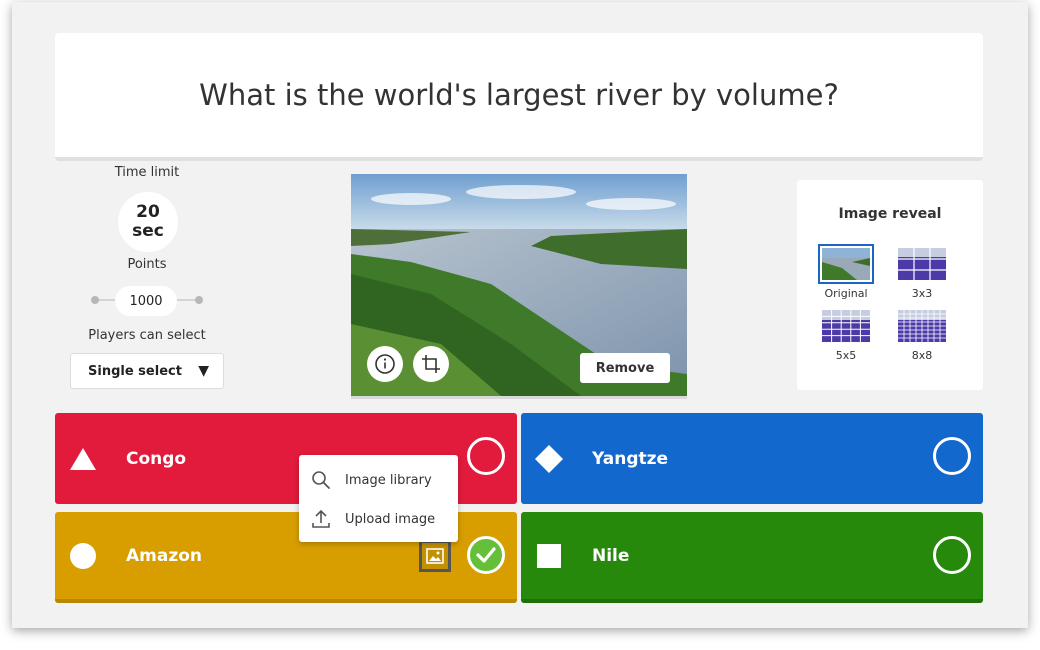 The image size is (1040, 650). Describe the element at coordinates (203, 371) in the screenshot. I see `caret-down-icon: ▼` at that location.